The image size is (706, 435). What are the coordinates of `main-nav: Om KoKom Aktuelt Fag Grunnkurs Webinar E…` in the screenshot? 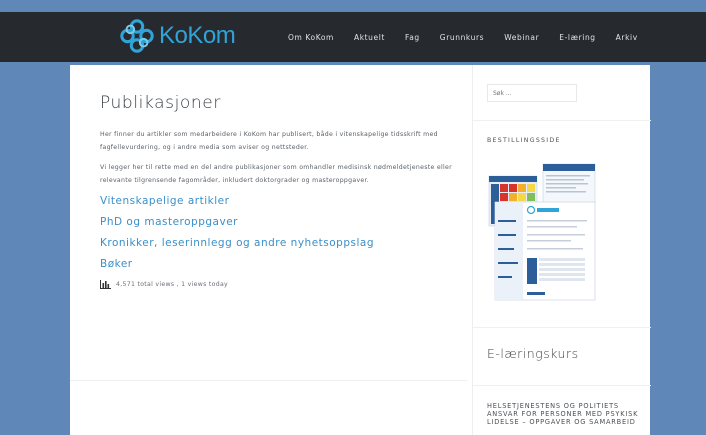 It's located at (473, 37).